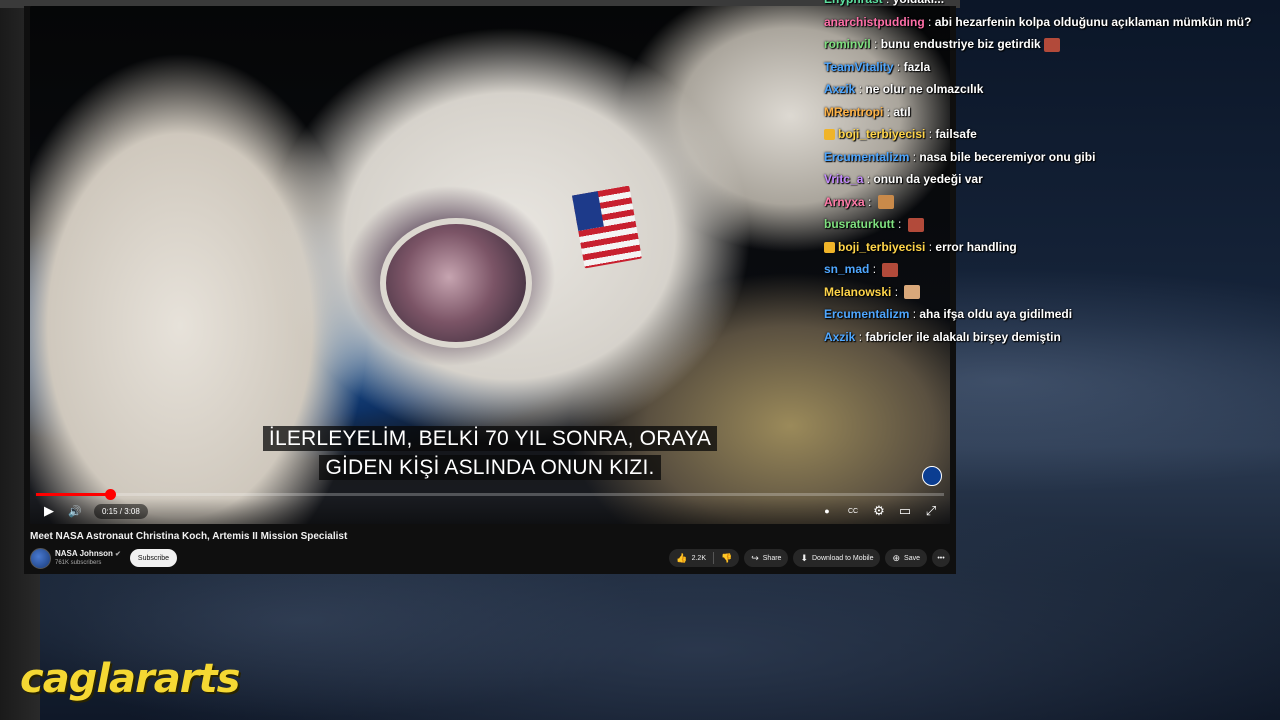  I want to click on chat-message: sn_mad :, so click(1049, 269).